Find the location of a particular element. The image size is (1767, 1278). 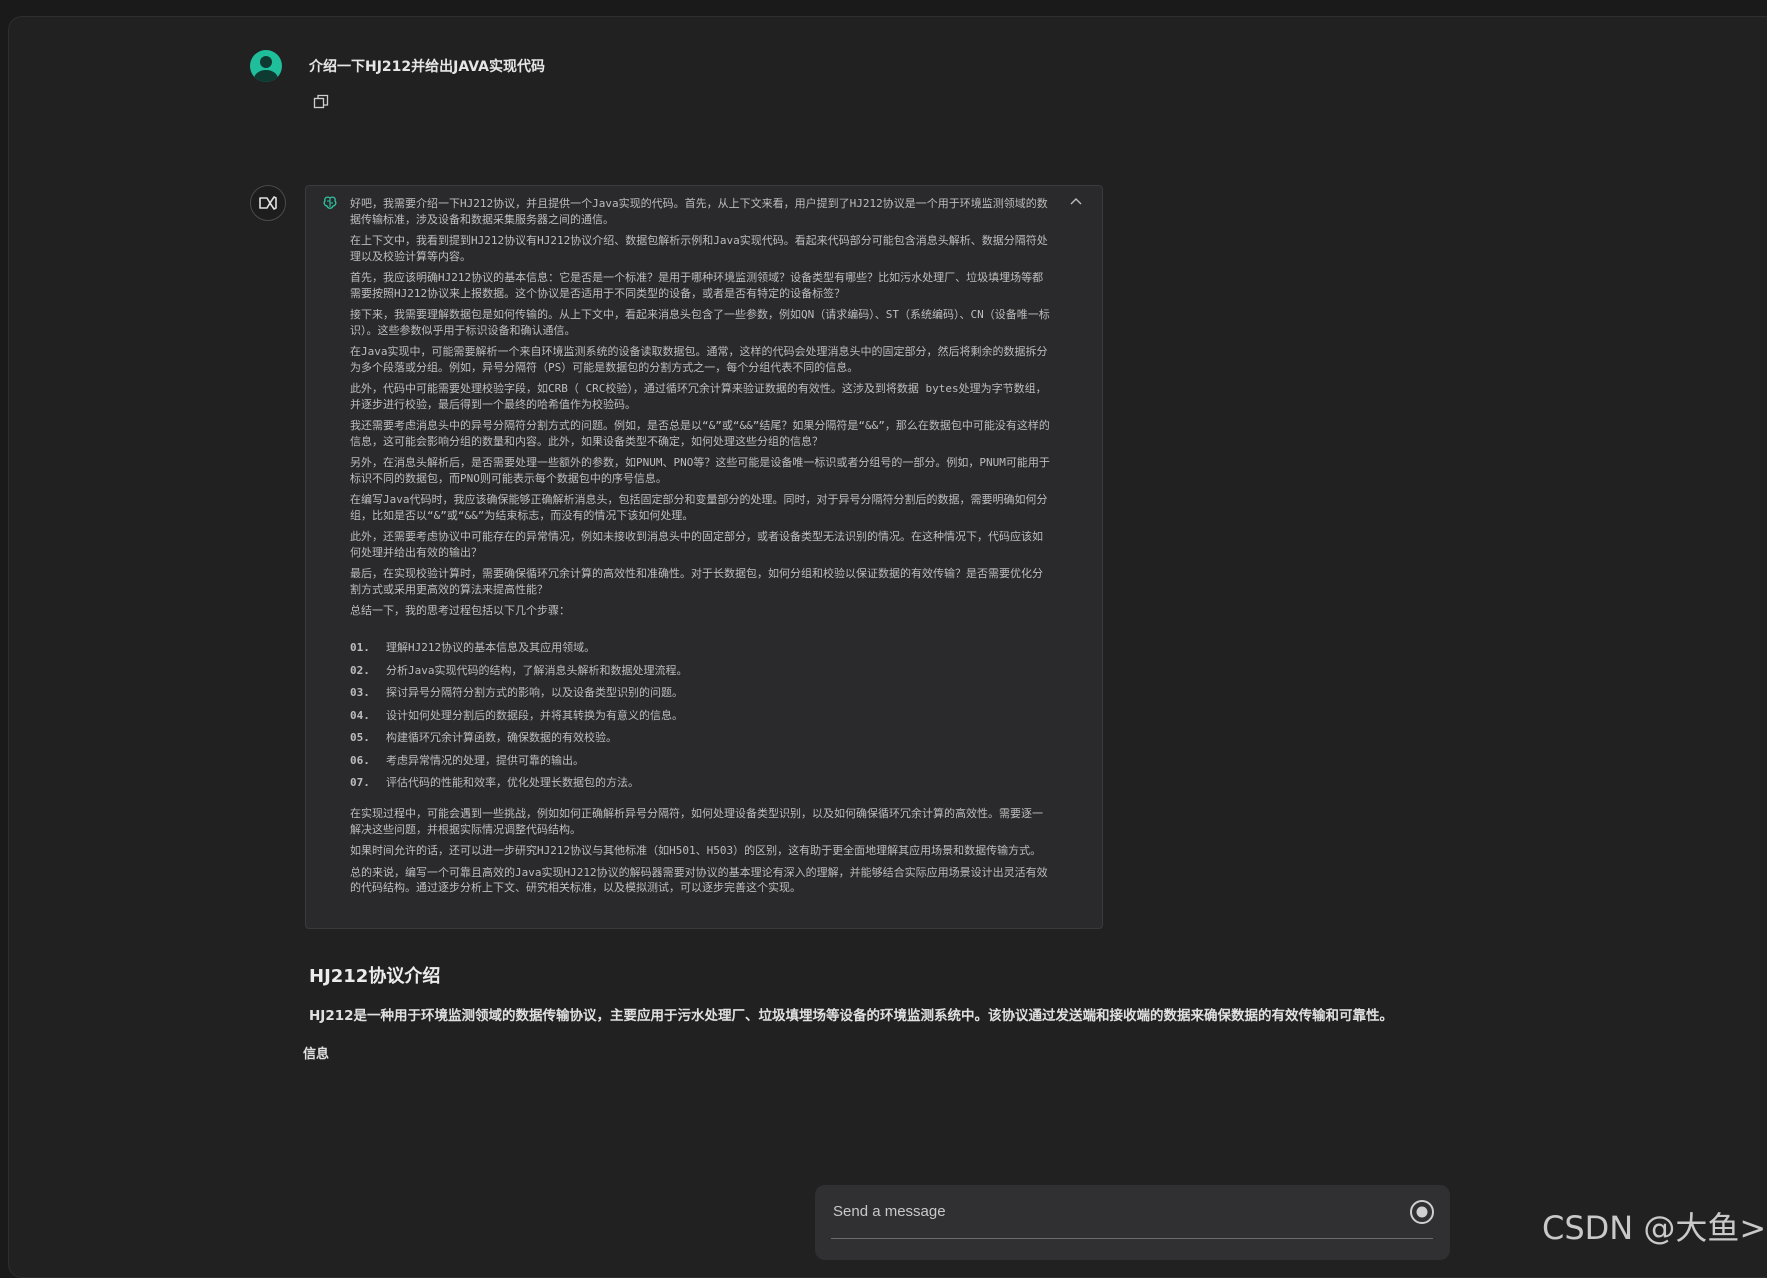

step-number: 01. is located at coordinates (360, 647).